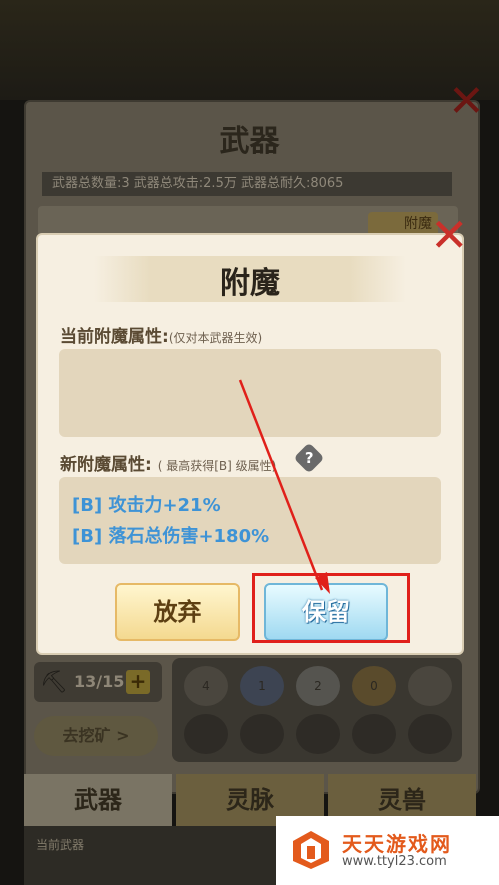 The height and width of the screenshot is (885, 499). Describe the element at coordinates (249, 50) in the screenshot. I see `top-bar` at that location.